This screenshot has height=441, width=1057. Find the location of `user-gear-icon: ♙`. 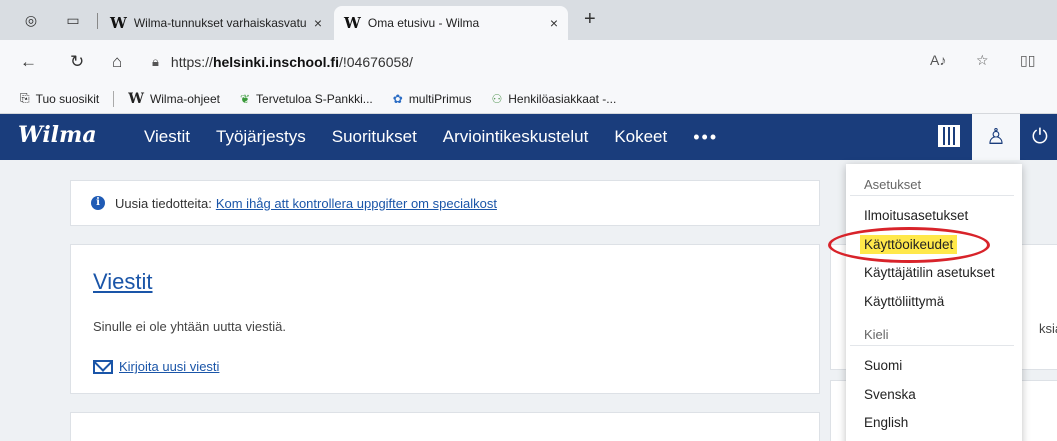

user-gear-icon: ♙ is located at coordinates (996, 136).